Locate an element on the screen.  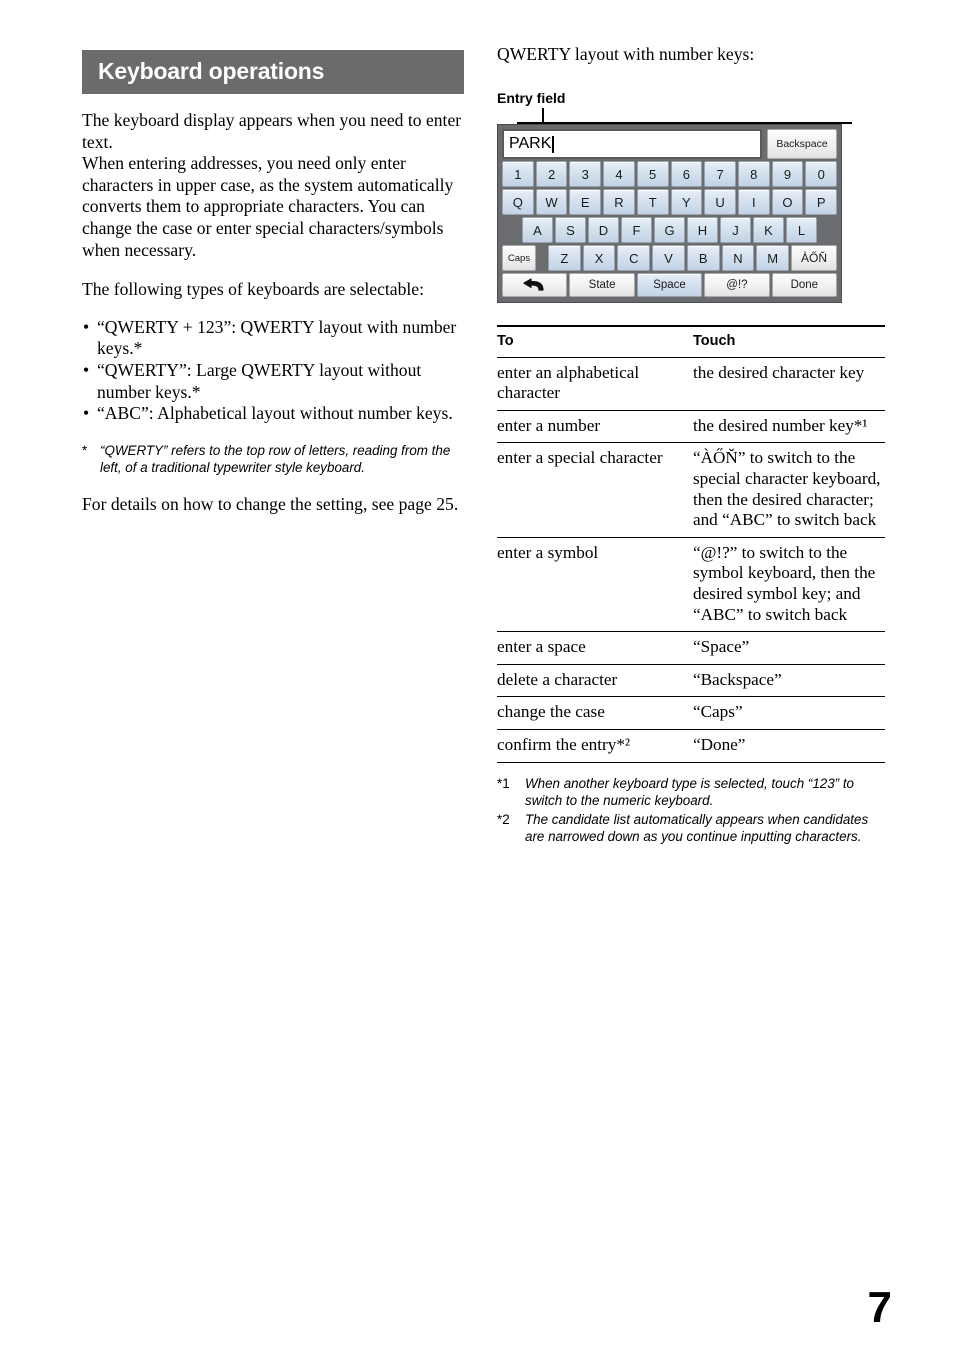
backspace-key: Backspace is located at coordinates (802, 144).